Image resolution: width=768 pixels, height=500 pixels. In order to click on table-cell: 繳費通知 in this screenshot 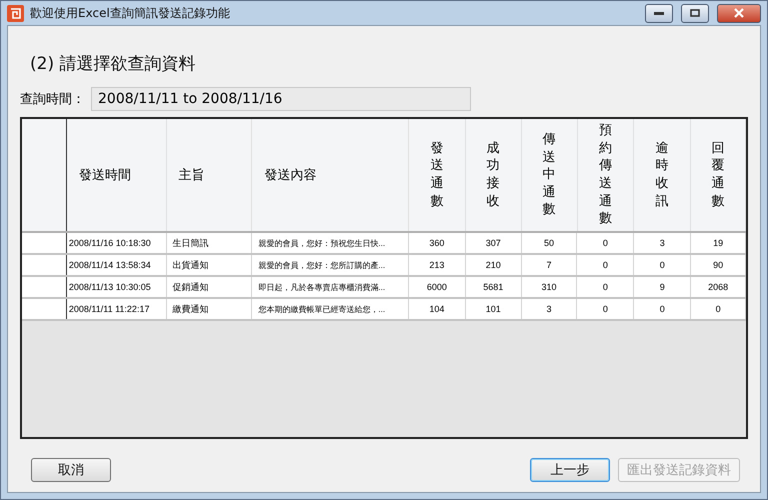, I will do `click(209, 309)`.